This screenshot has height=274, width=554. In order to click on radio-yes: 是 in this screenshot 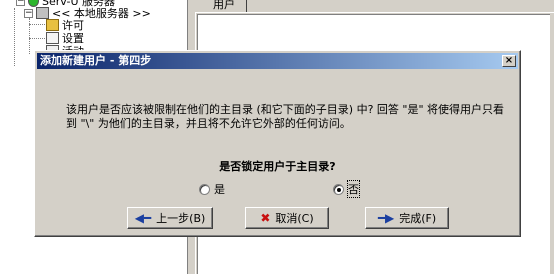, I will do `click(212, 189)`.